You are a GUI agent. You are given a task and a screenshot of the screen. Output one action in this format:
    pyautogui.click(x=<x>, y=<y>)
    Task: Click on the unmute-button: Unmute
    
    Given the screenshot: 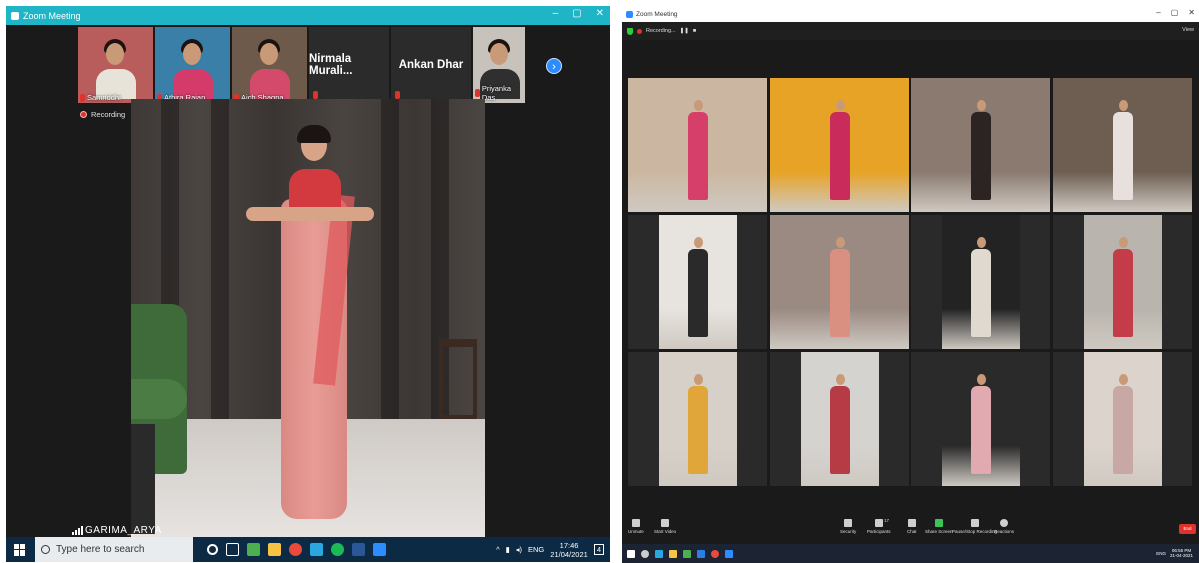 What is the action you would take?
    pyautogui.click(x=636, y=526)
    